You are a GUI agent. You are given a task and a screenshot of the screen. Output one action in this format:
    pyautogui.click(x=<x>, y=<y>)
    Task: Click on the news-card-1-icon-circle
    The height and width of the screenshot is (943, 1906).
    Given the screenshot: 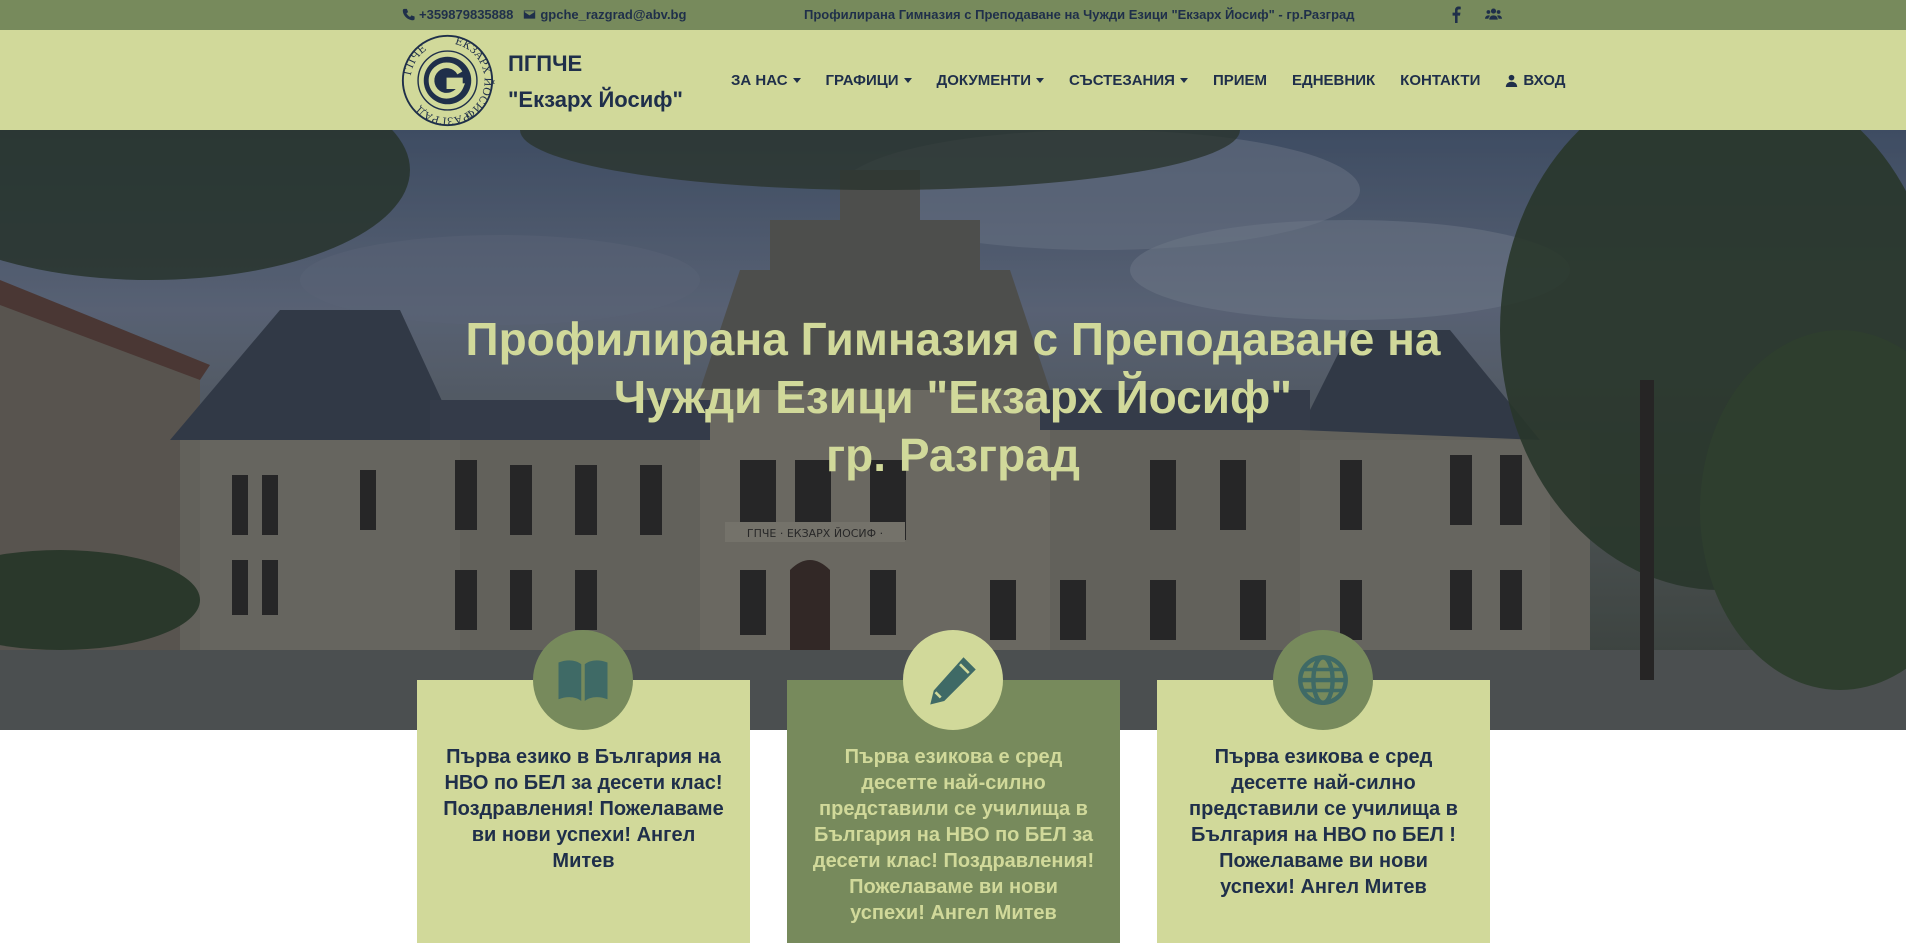 What is the action you would take?
    pyautogui.click(x=583, y=680)
    